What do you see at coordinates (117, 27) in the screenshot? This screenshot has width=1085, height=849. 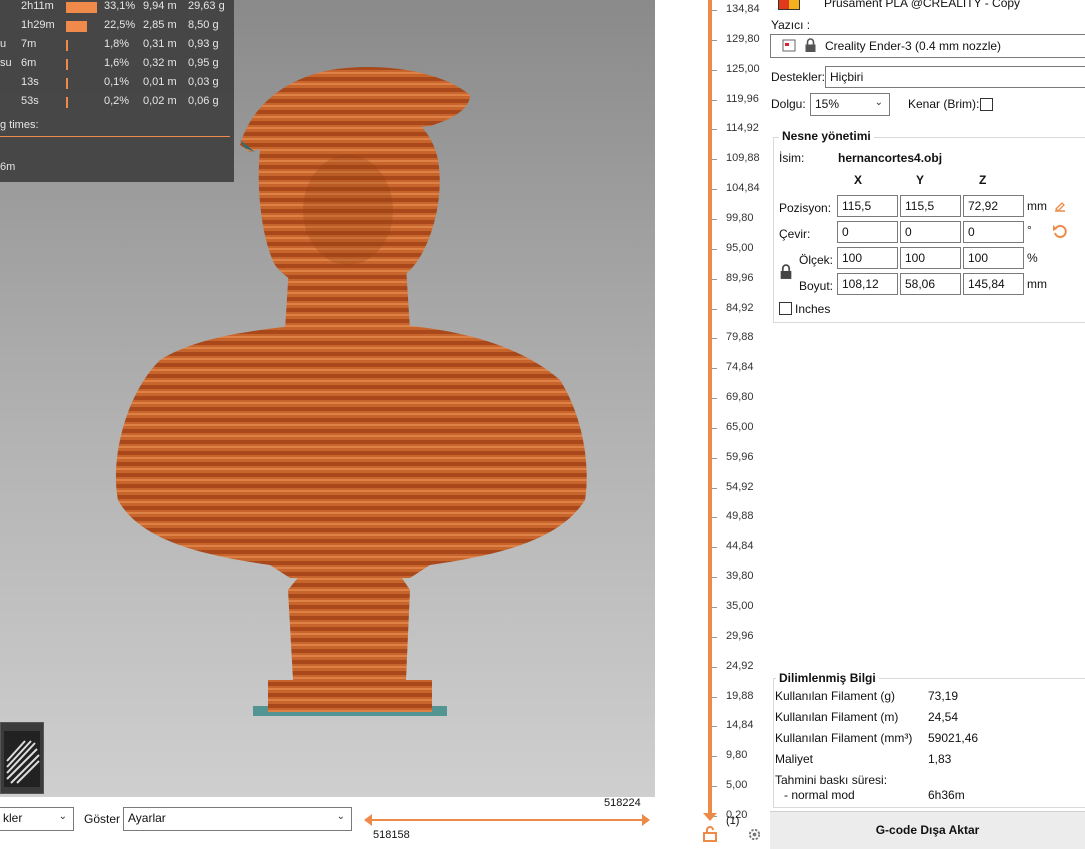 I see `legend-row: 1h29m 22,5% 2,85 m 8,50 g` at bounding box center [117, 27].